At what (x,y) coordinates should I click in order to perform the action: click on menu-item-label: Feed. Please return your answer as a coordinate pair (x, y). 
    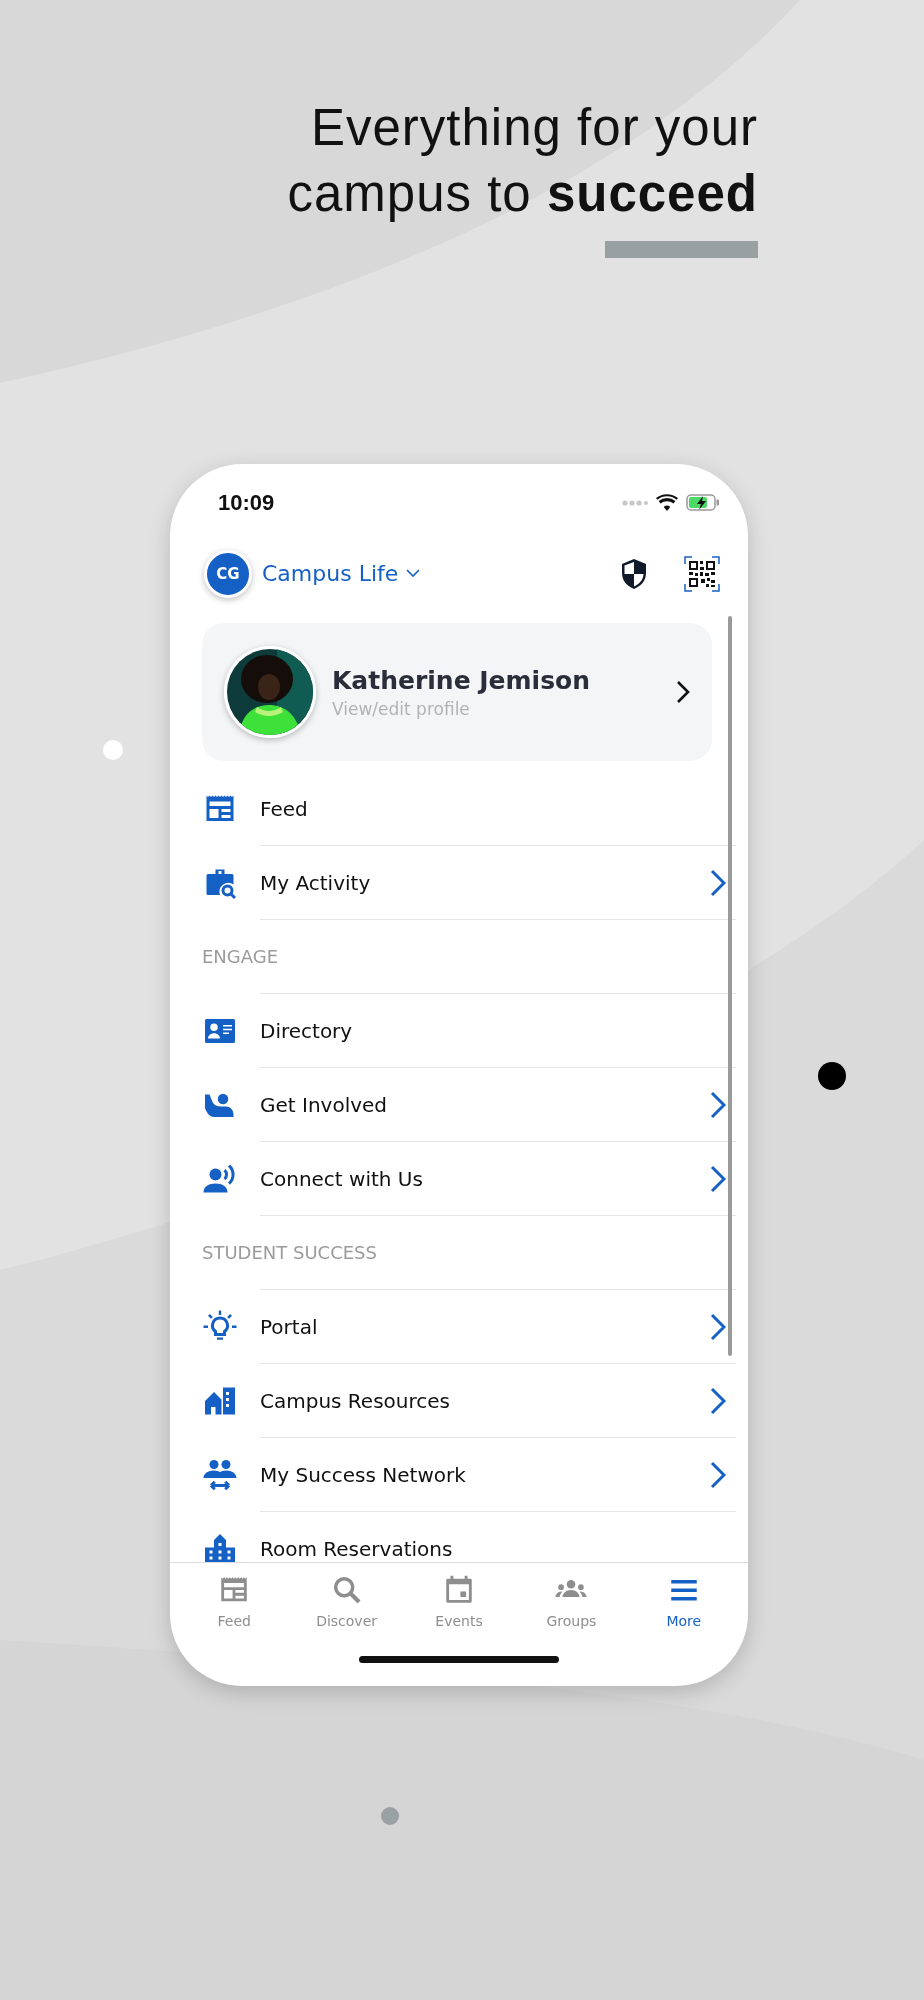
    Looking at the image, I should click on (284, 808).